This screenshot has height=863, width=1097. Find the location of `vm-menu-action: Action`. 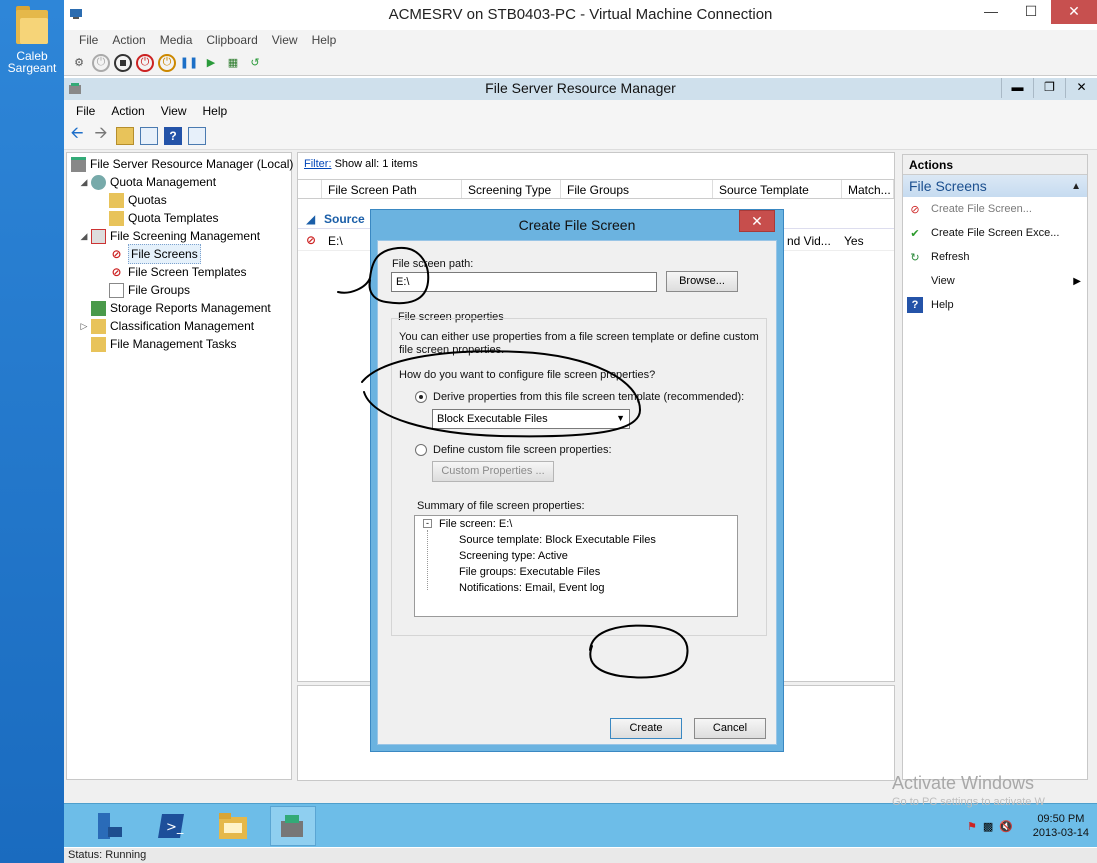

vm-menu-action: Action is located at coordinates (128, 40).